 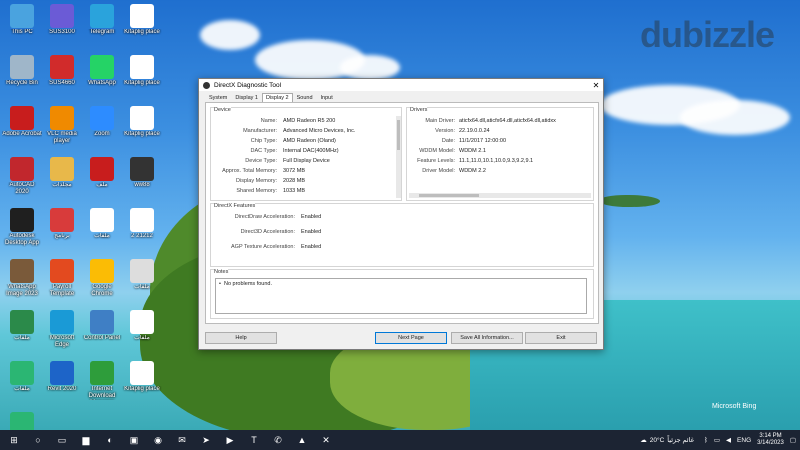 I want to click on desktop-icon-payroll: Payroll Template, so click(x=62, y=278).